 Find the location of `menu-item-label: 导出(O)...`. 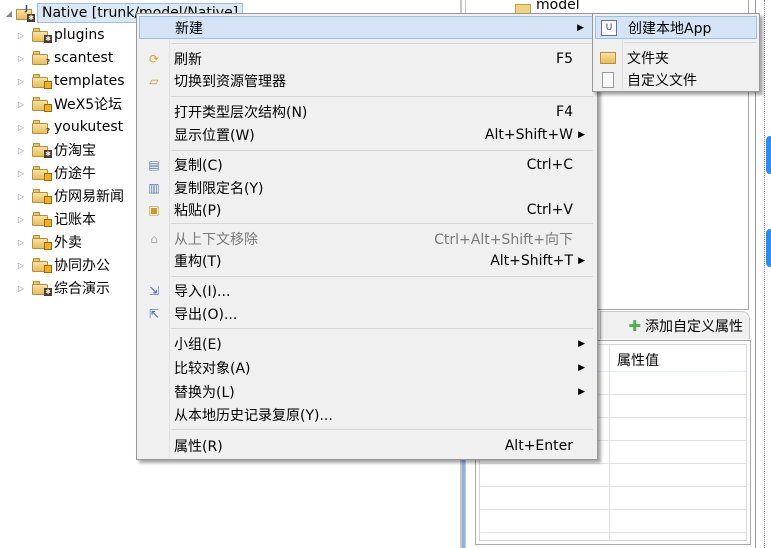

menu-item-label: 导出(O)... is located at coordinates (206, 314).